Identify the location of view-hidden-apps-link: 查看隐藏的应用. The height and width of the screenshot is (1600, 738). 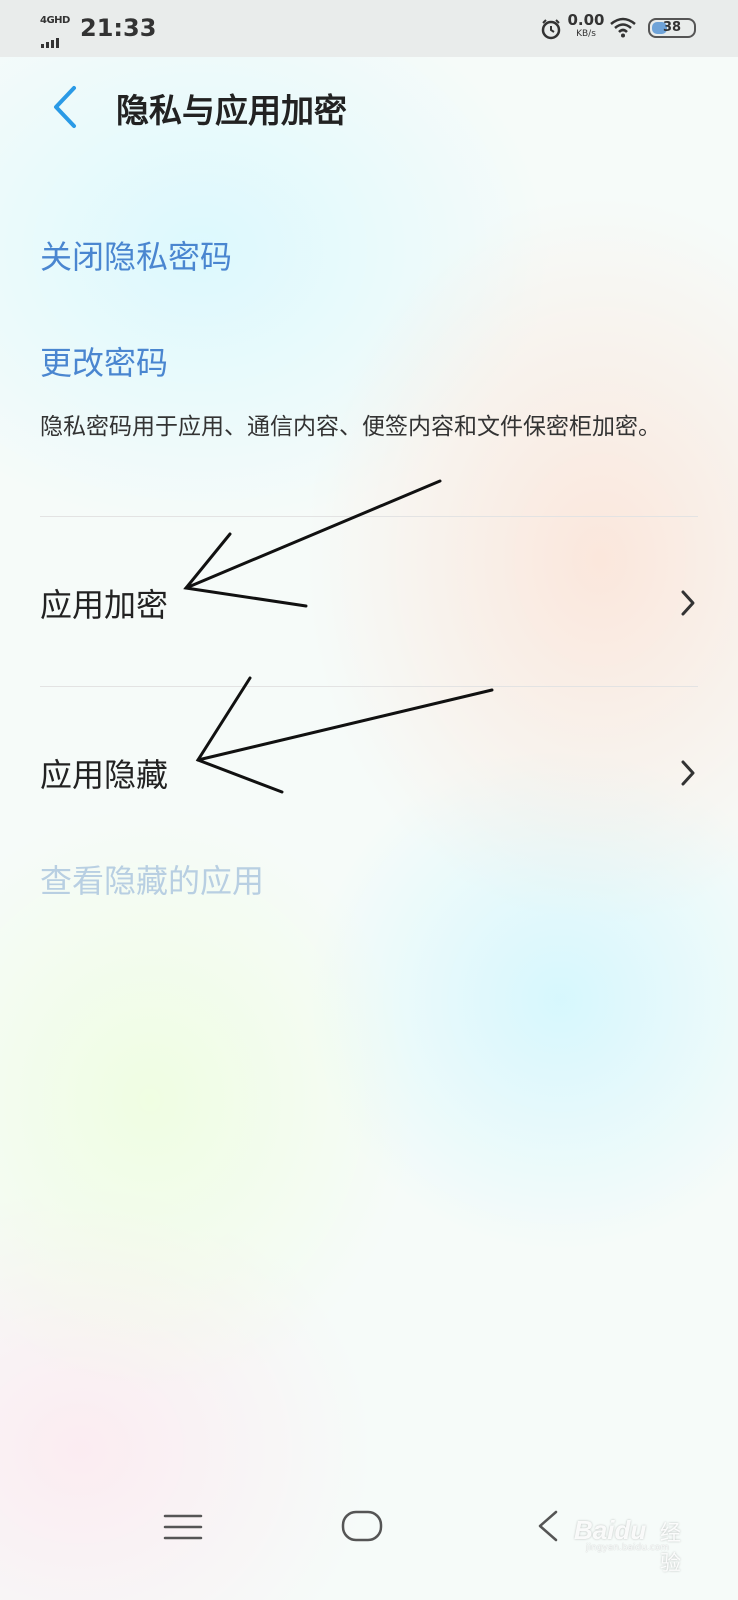
(152, 881).